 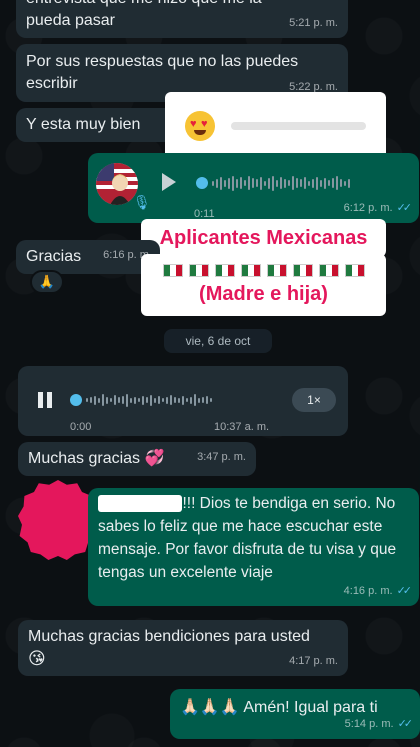 What do you see at coordinates (313, 661) in the screenshot?
I see `message-time: 4:17 p. m.` at bounding box center [313, 661].